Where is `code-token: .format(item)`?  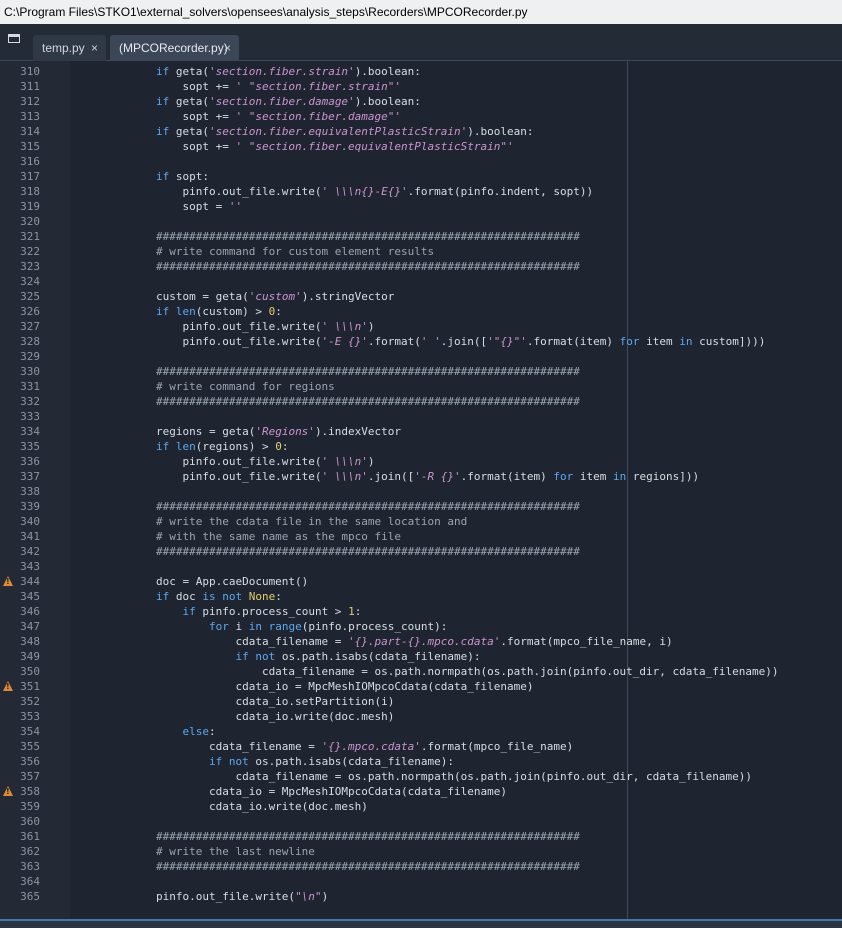
code-token: .format(item) is located at coordinates (573, 341).